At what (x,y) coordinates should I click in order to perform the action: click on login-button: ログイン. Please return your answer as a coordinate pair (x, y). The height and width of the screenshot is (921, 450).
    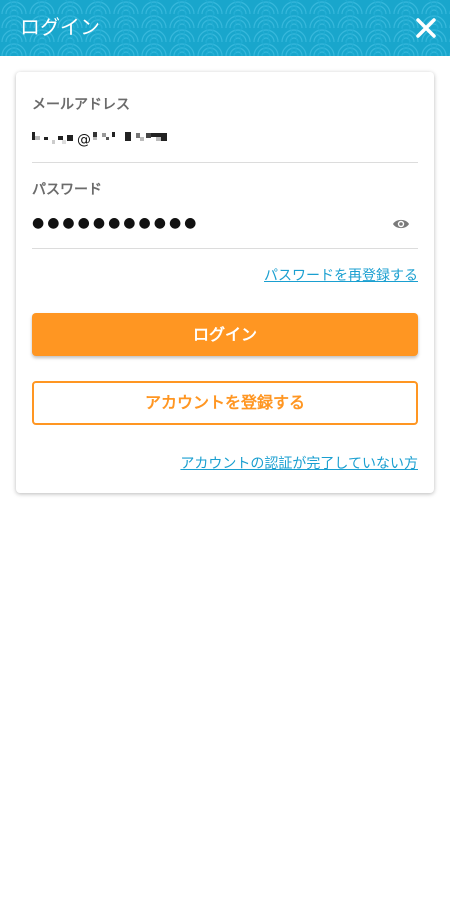
    Looking at the image, I should click on (225, 334).